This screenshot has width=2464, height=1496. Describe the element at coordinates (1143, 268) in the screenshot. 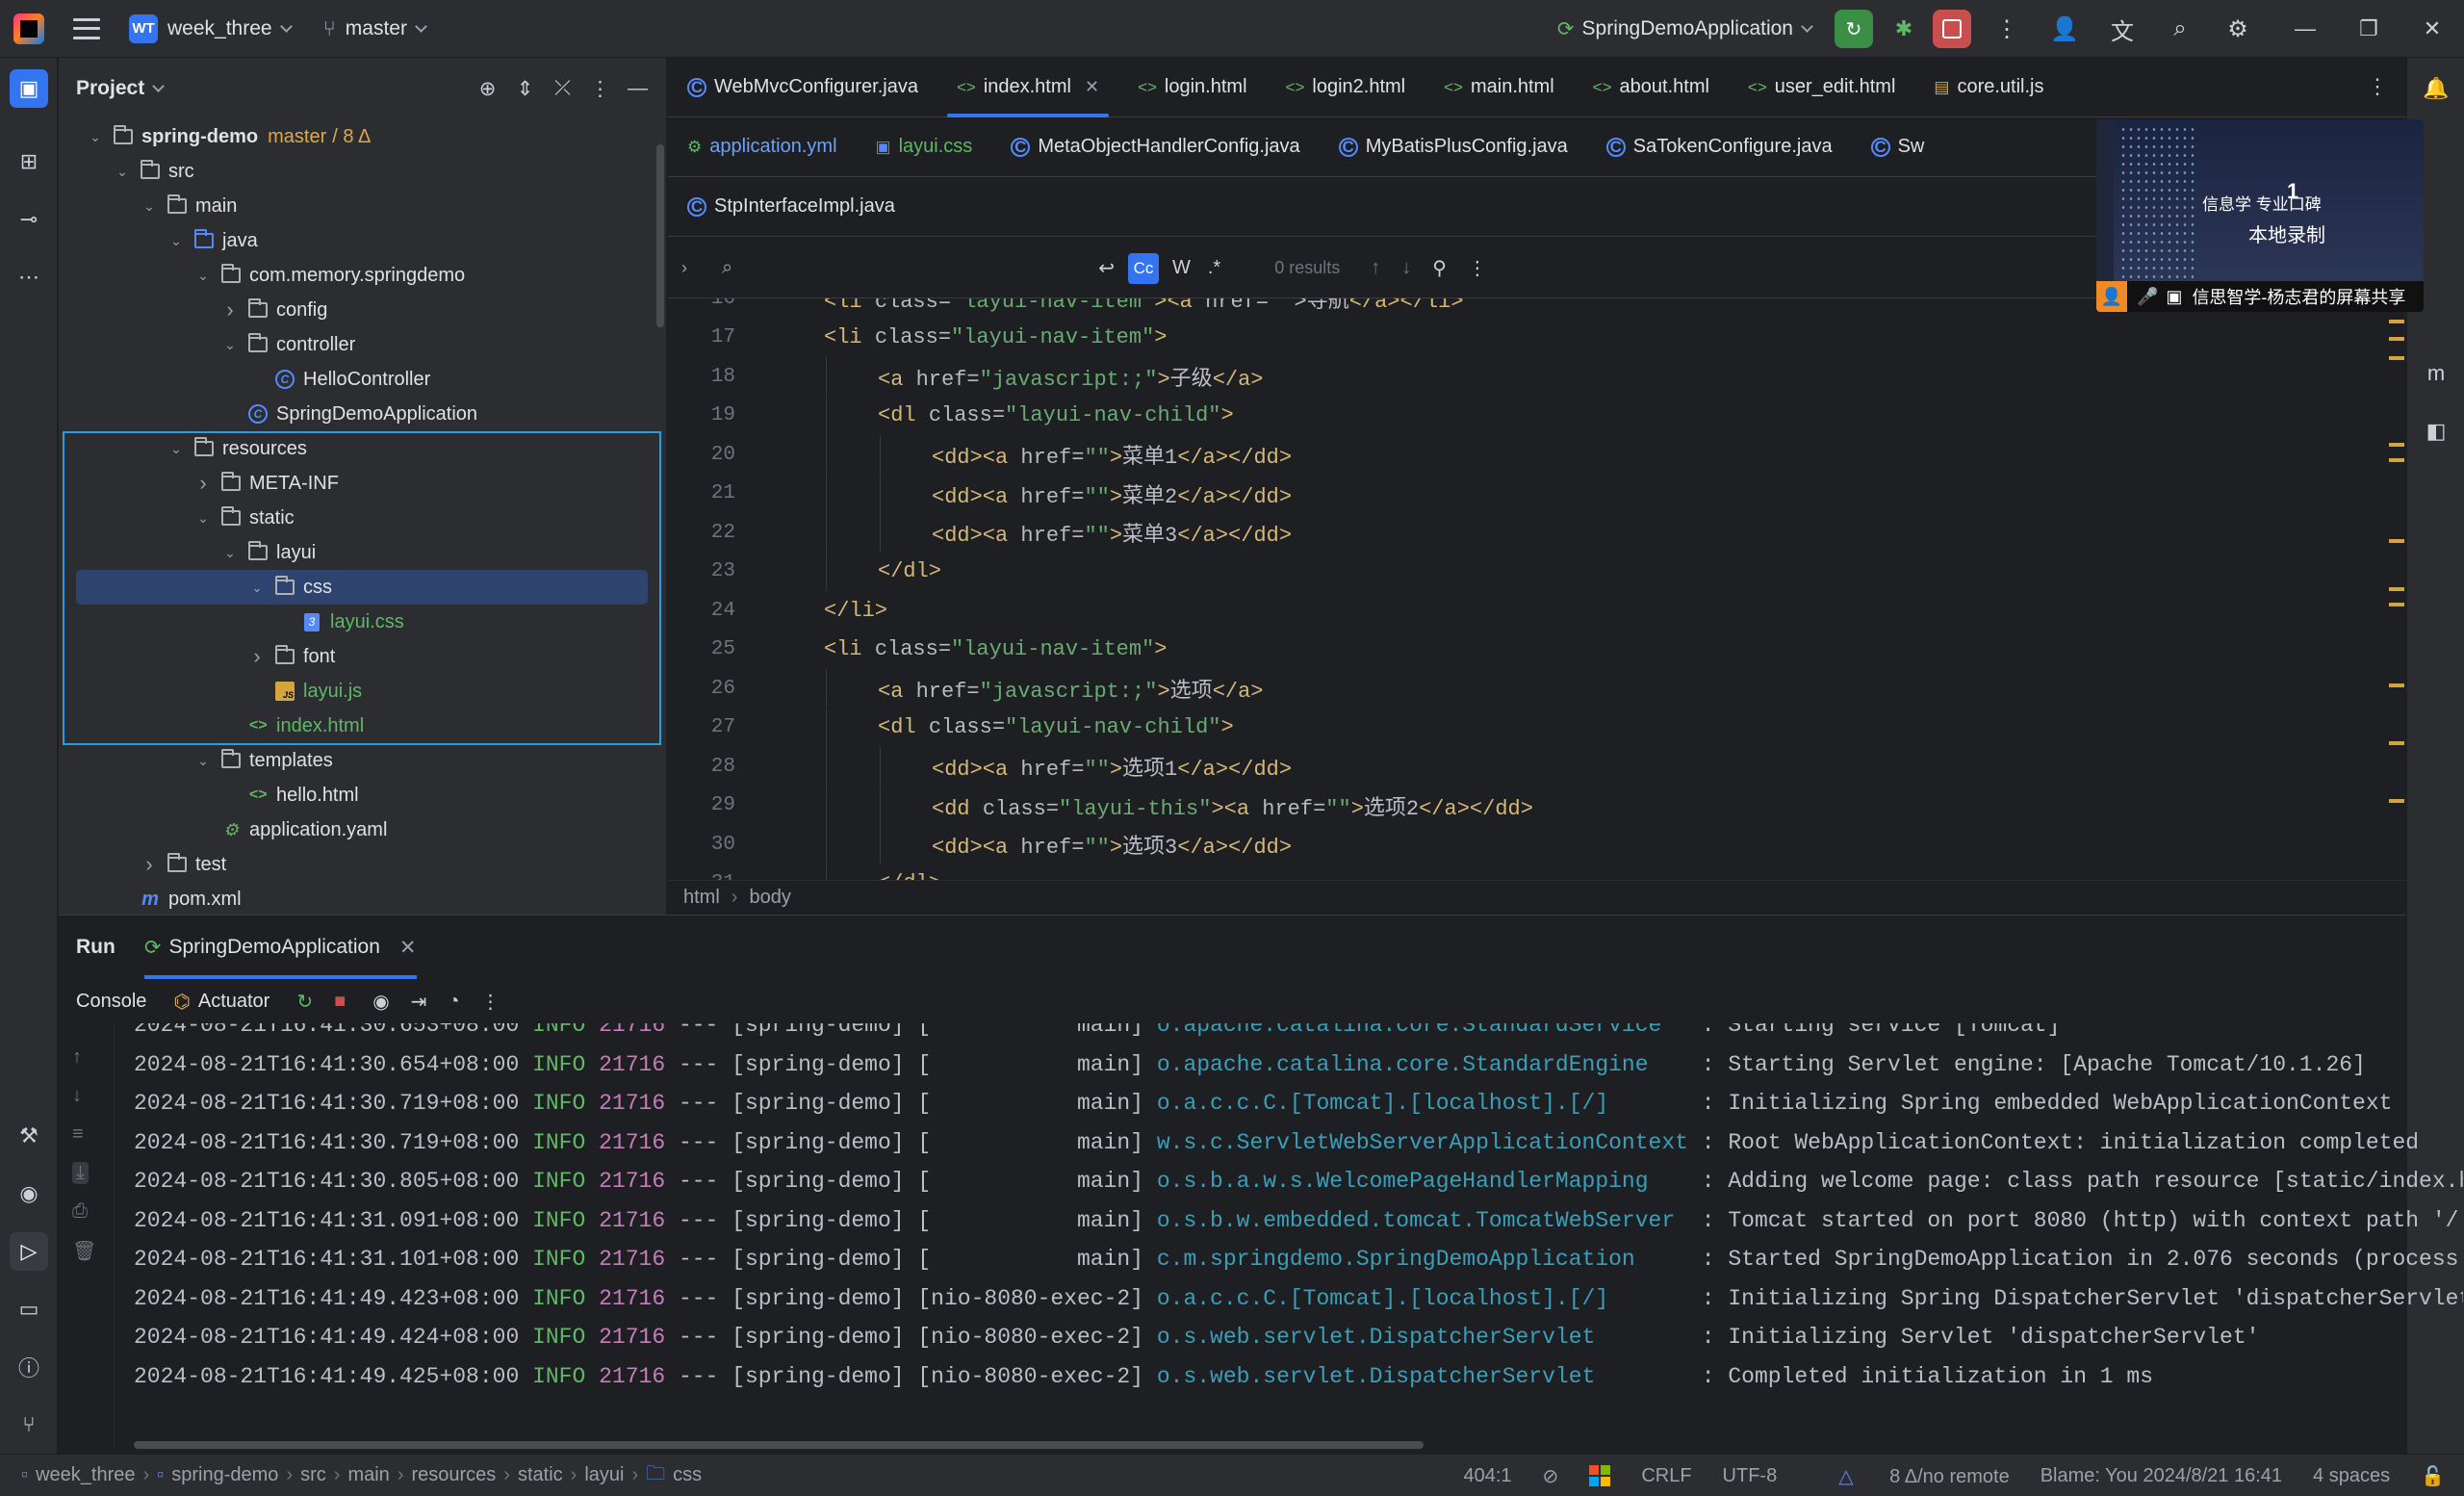

I see `match-case-toggle: Cc` at that location.